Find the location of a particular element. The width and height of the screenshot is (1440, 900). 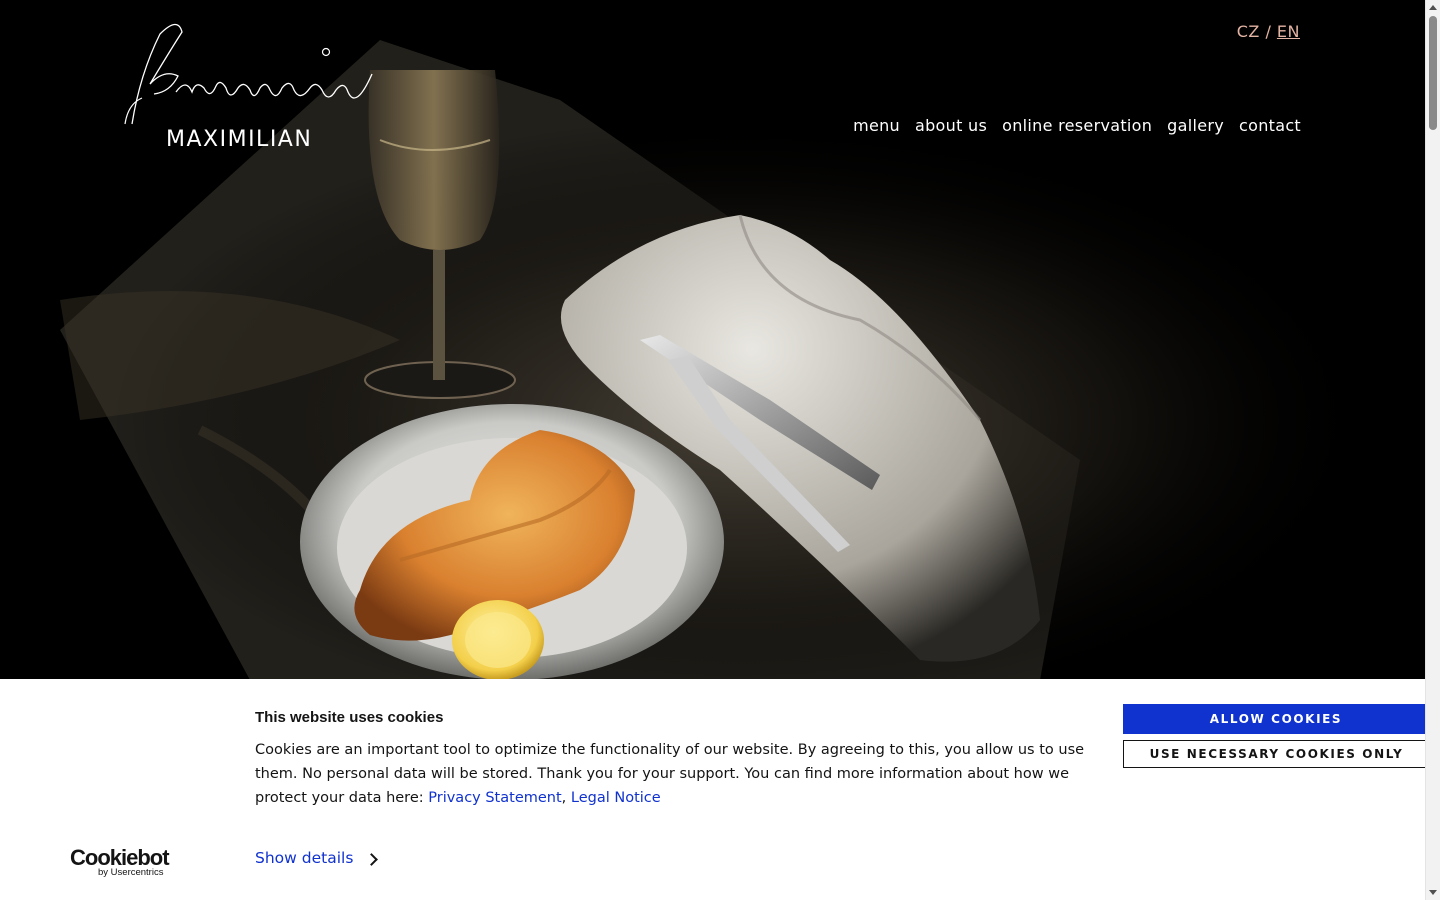

lang-cz: CZ is located at coordinates (1248, 31).